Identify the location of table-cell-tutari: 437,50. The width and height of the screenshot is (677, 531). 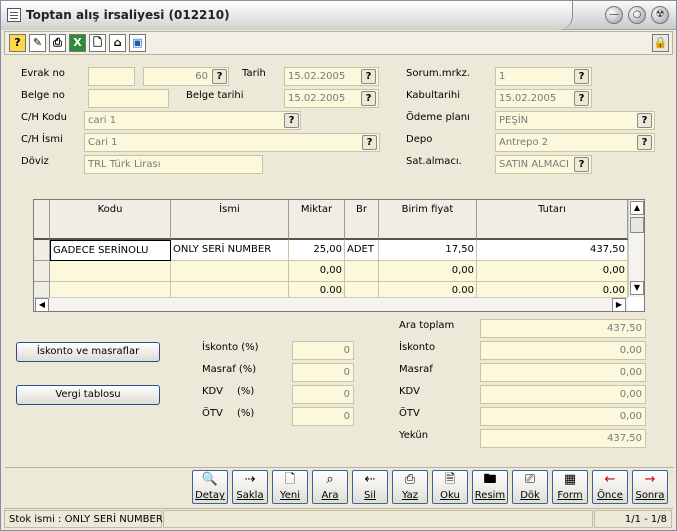
(552, 250).